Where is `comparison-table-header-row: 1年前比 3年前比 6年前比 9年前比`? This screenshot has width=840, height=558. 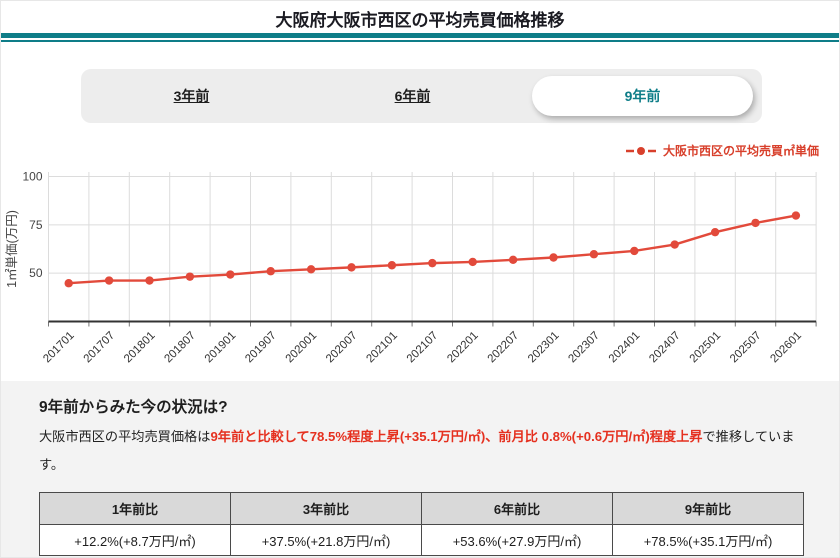
comparison-table-header-row: 1年前比 3年前比 6年前比 9年前比 is located at coordinates (421, 508).